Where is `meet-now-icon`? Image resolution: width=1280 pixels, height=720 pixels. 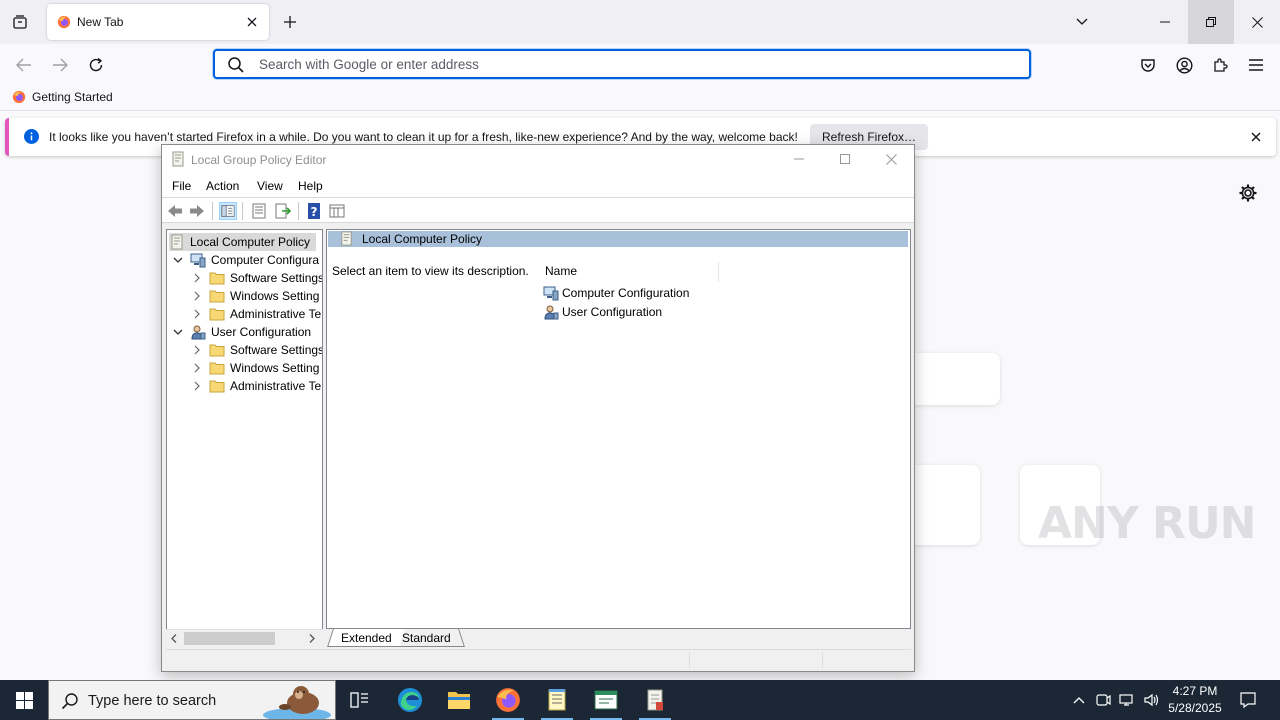
meet-now-icon is located at coordinates (1103, 700).